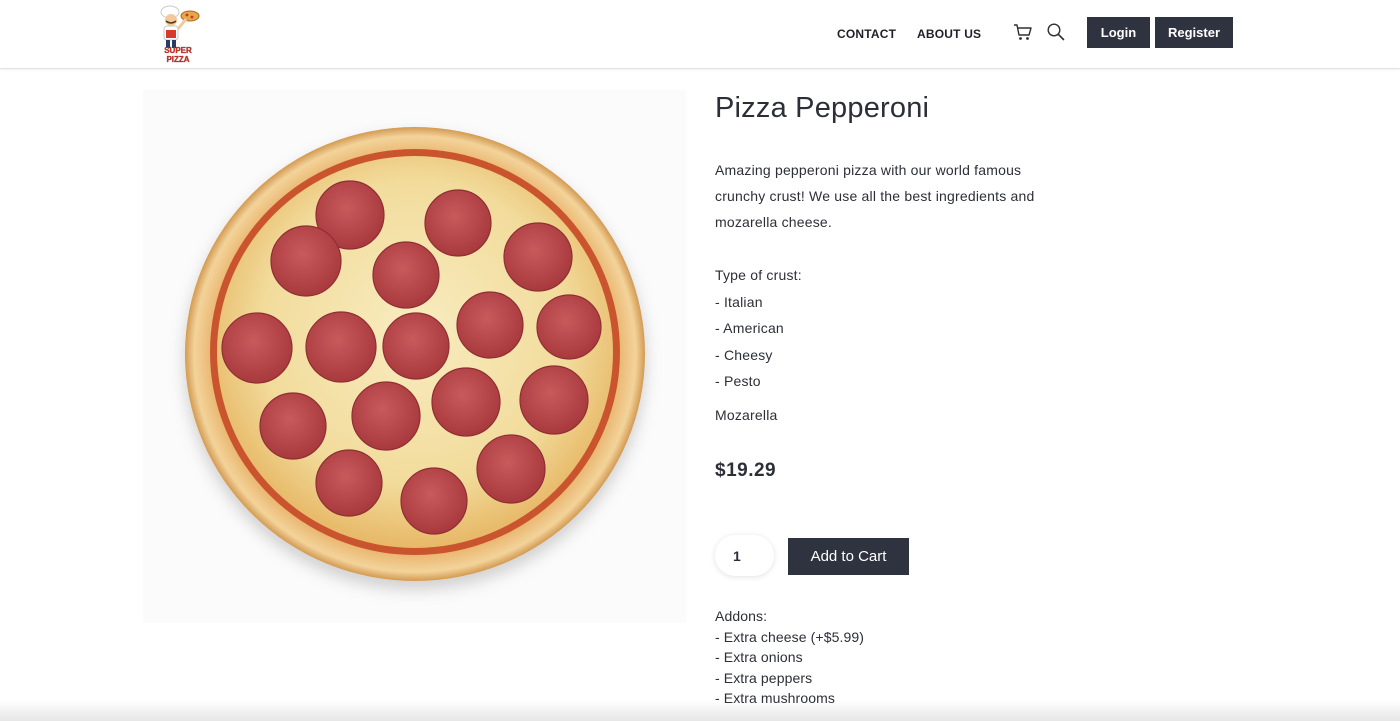 The height and width of the screenshot is (721, 1400). Describe the element at coordinates (866, 34) in the screenshot. I see `nav-contact-link: CONTACT` at that location.